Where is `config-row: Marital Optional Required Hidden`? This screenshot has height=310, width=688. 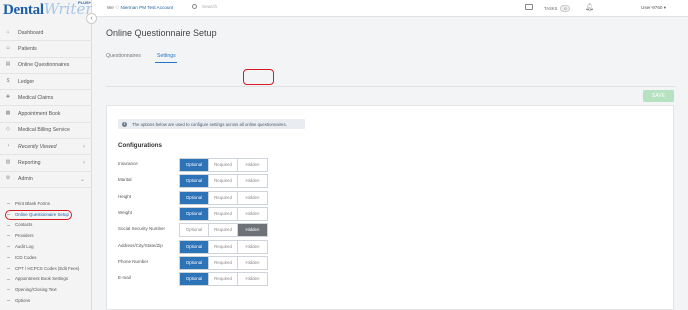 config-row: Marital Optional Required Hidden is located at coordinates (198, 181).